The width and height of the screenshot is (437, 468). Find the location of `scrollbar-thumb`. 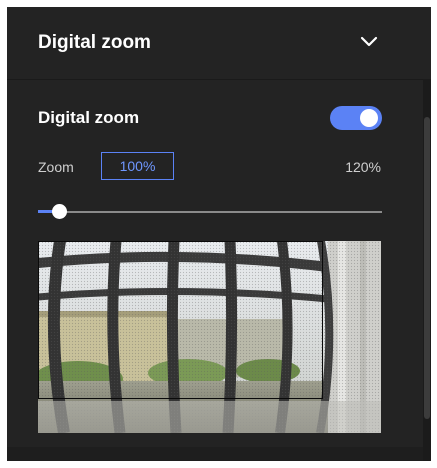

scrollbar-thumb is located at coordinates (427, 268).